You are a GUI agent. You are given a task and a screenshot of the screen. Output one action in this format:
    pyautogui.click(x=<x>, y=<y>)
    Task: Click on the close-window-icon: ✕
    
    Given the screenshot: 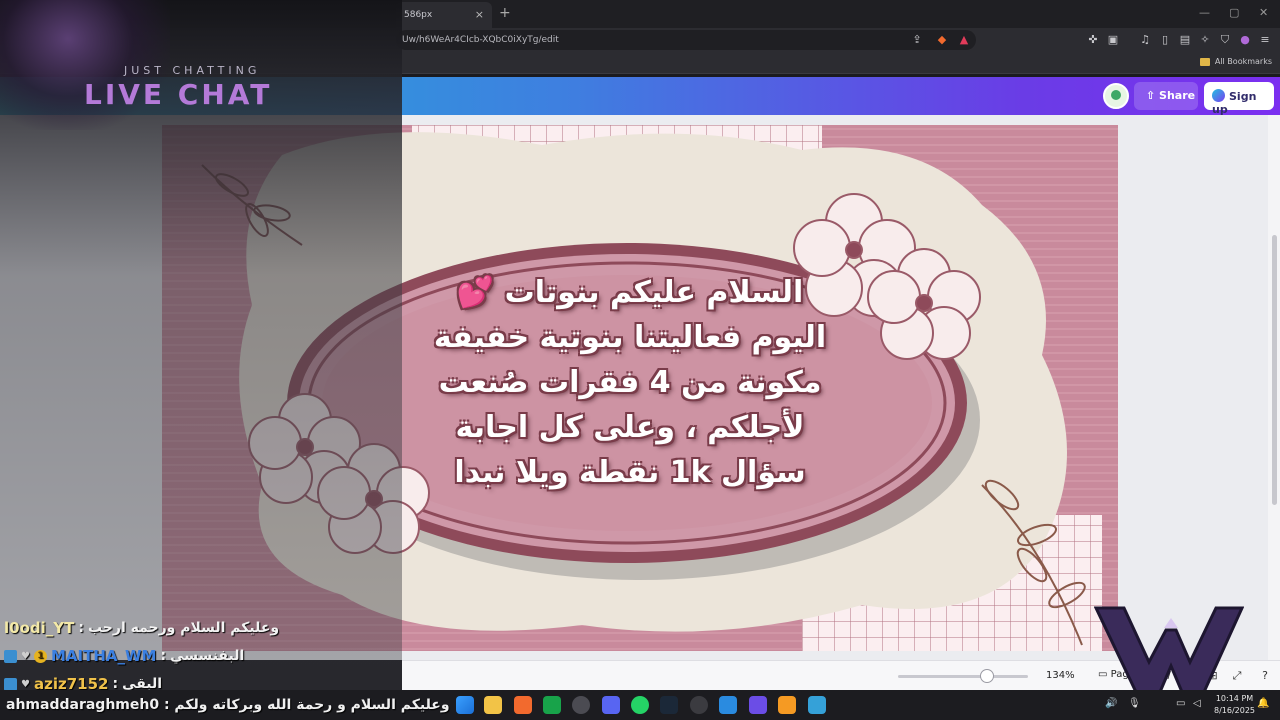 What is the action you would take?
    pyautogui.click(x=1263, y=12)
    